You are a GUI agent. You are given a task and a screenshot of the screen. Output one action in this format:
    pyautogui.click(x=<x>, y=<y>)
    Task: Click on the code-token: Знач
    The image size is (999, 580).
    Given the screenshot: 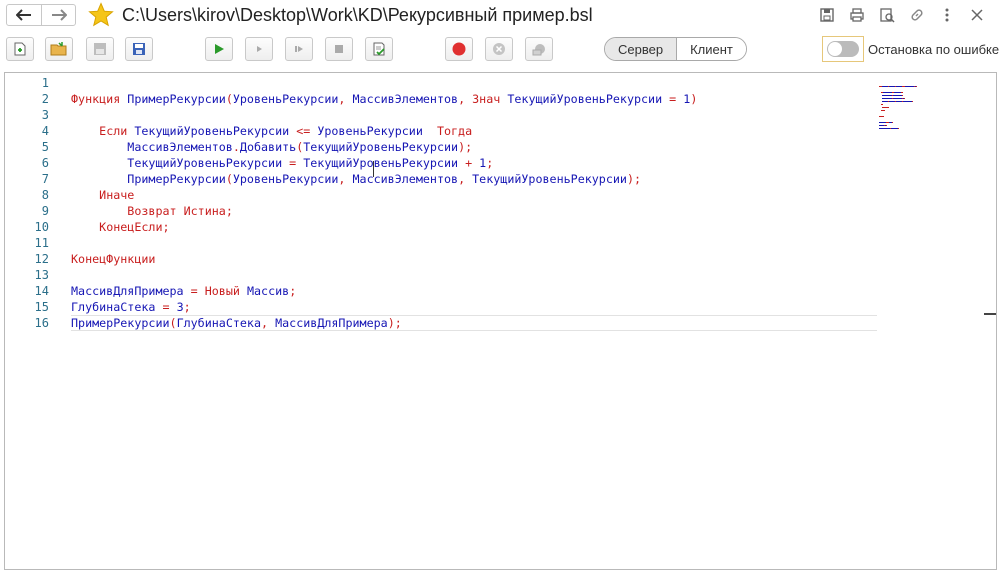 What is the action you would take?
    pyautogui.click(x=490, y=99)
    